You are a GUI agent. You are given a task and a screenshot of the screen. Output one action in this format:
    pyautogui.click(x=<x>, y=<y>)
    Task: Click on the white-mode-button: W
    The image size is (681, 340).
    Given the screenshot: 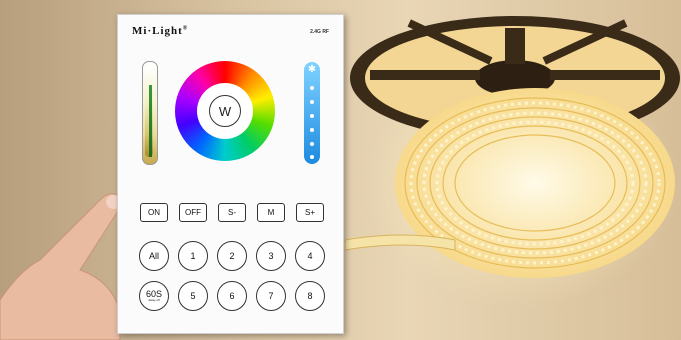 What is the action you would take?
    pyautogui.click(x=225, y=111)
    